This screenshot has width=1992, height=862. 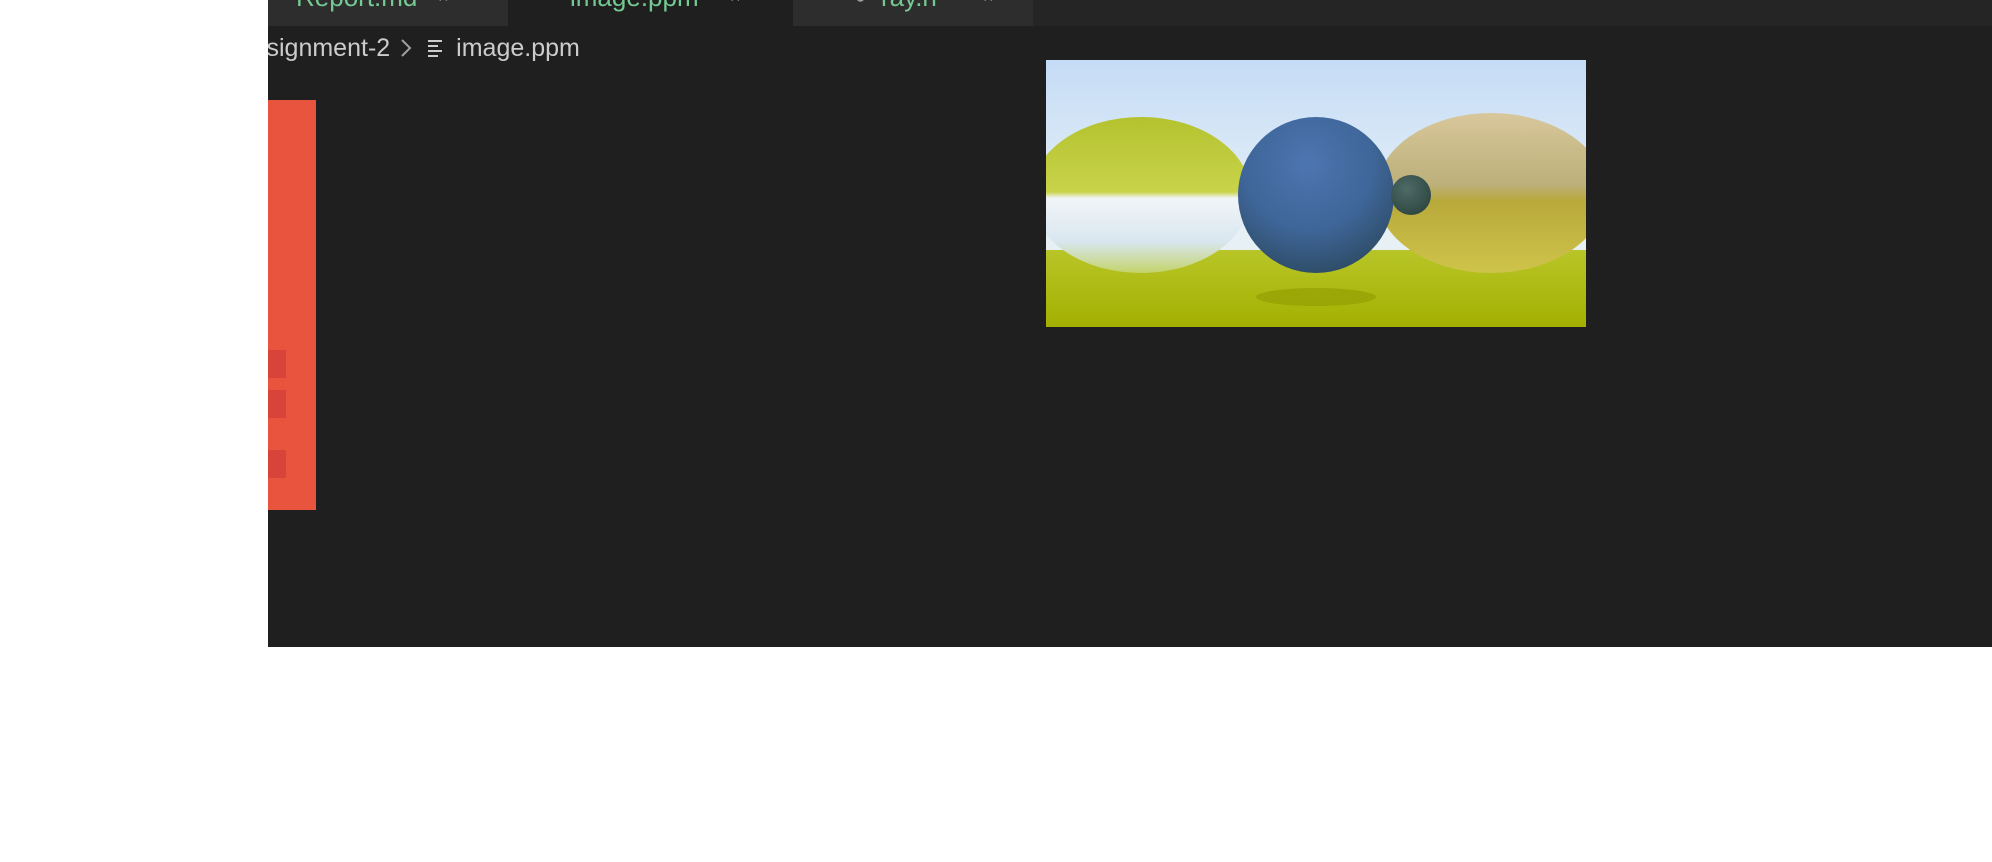 I want to click on tab-report-md: Report.md ×, so click(x=388, y=13).